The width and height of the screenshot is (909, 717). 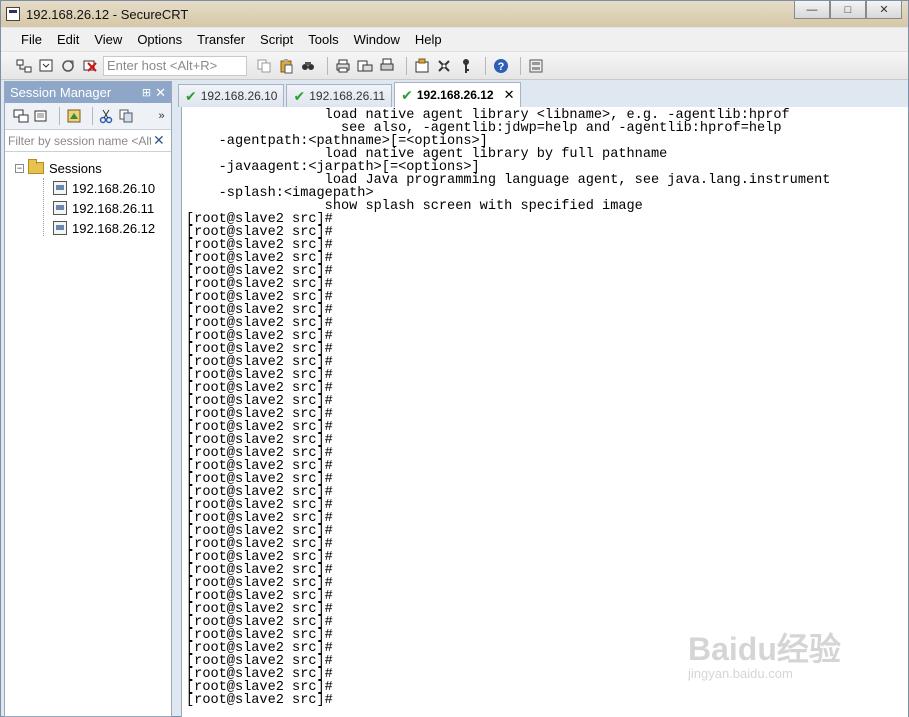 I want to click on connect-icon, so click(x=24, y=66).